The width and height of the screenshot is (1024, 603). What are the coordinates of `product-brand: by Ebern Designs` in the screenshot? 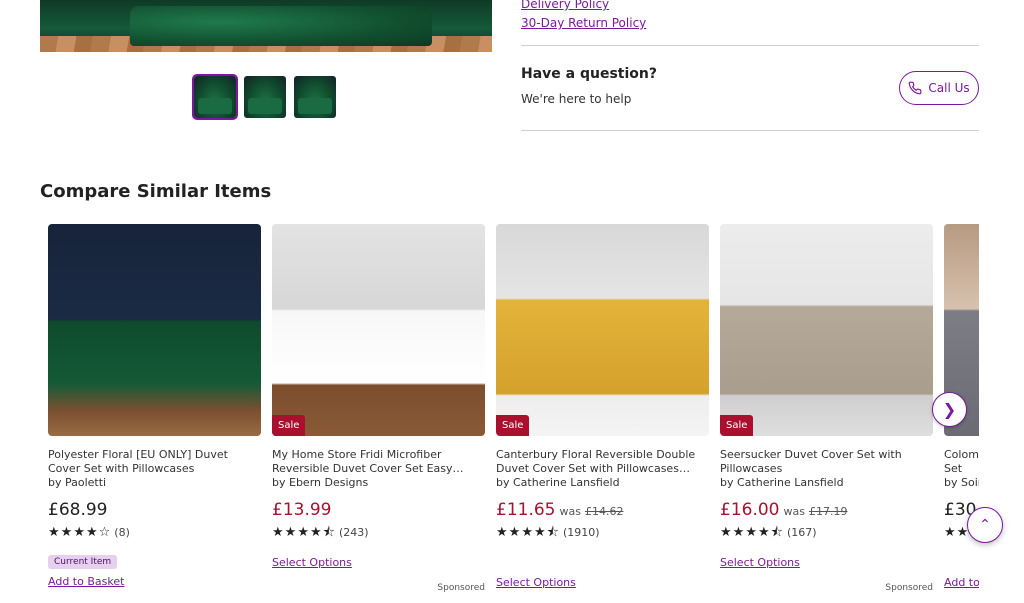 It's located at (320, 482).